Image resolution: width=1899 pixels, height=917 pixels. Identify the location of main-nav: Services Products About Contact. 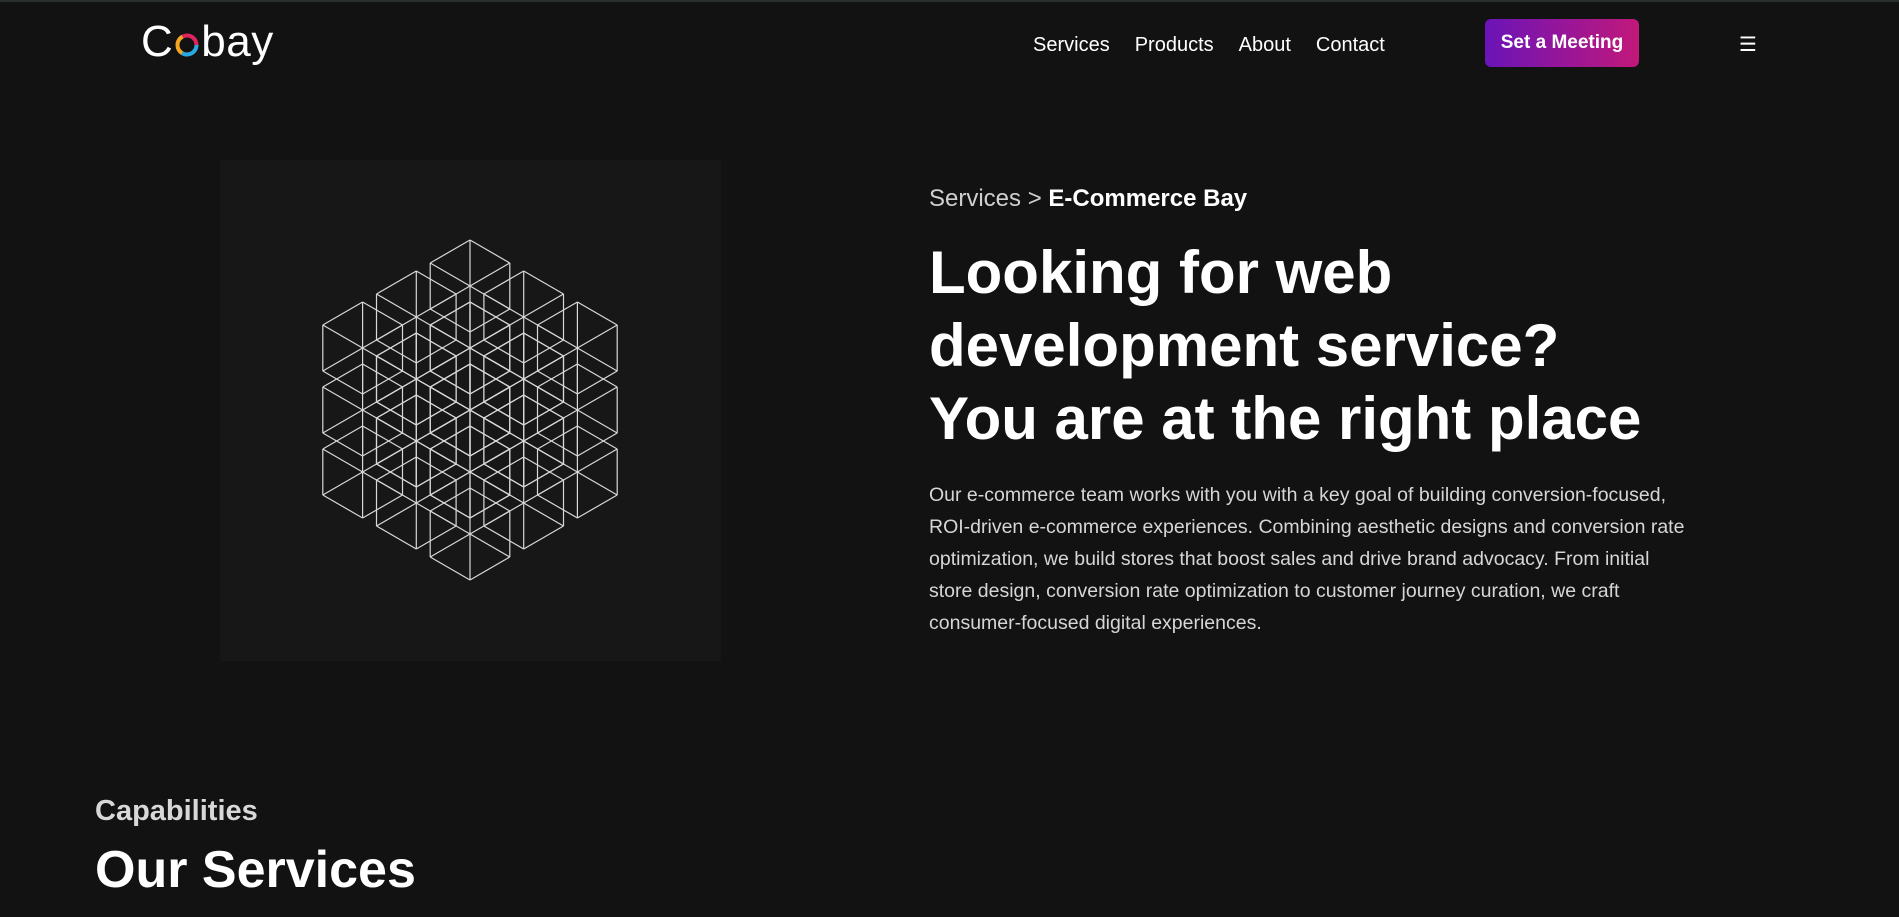
(1209, 45).